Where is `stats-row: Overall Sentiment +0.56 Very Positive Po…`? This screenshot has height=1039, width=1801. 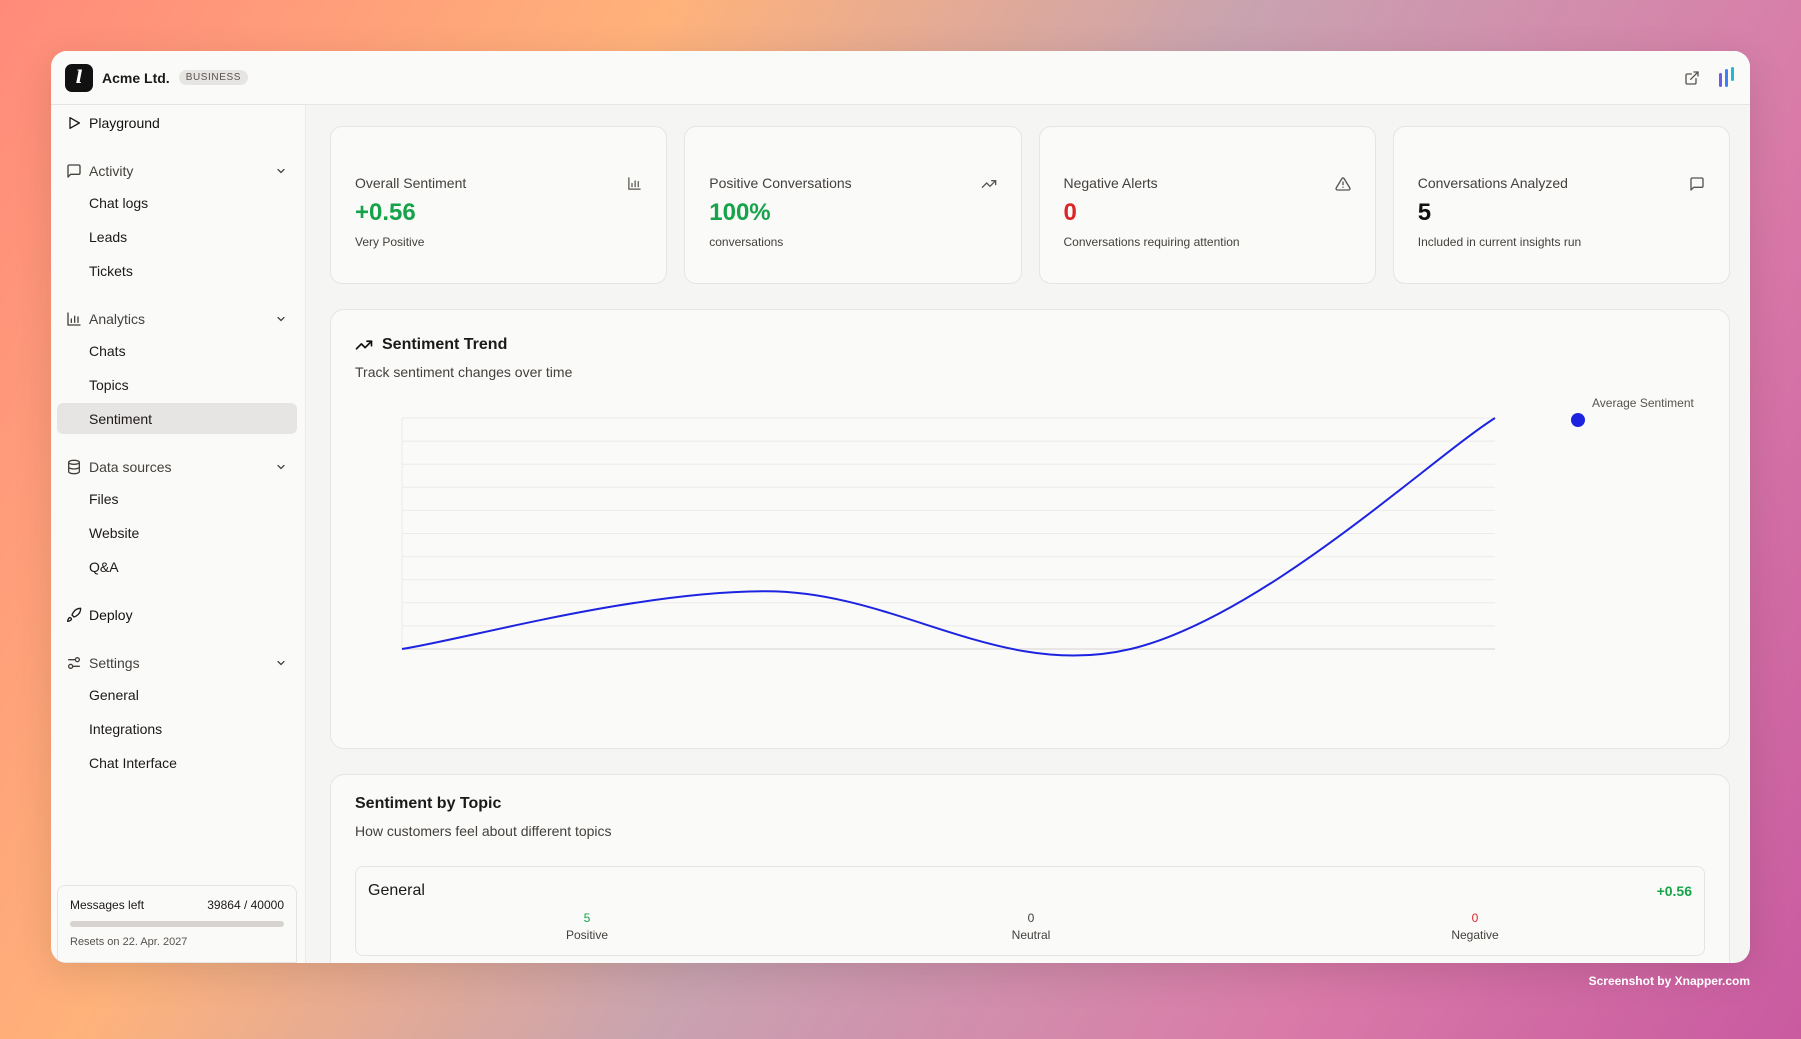
stats-row: Overall Sentiment +0.56 Very Positive Po… is located at coordinates (1030, 205).